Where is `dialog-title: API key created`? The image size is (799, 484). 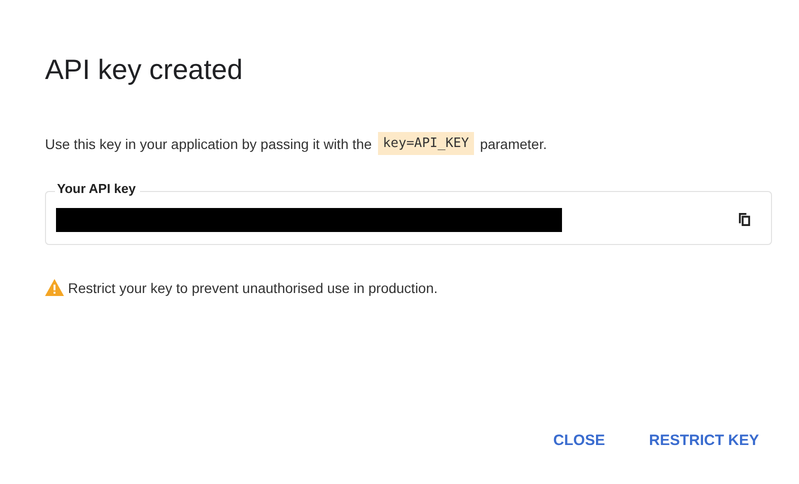 dialog-title: API key created is located at coordinates (144, 70).